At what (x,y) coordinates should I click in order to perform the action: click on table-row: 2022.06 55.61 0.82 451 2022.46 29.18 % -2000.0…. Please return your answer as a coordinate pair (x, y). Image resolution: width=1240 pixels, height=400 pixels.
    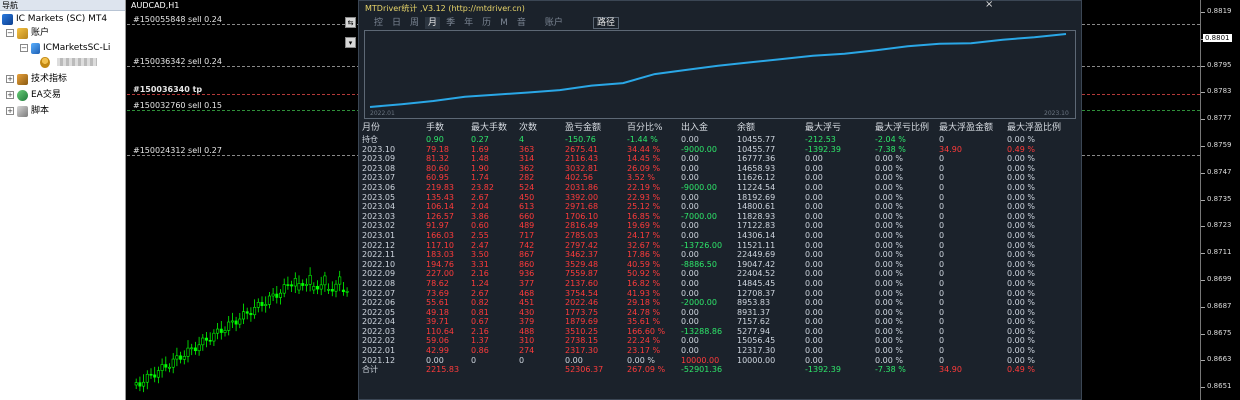
    Looking at the image, I should click on (721, 303).